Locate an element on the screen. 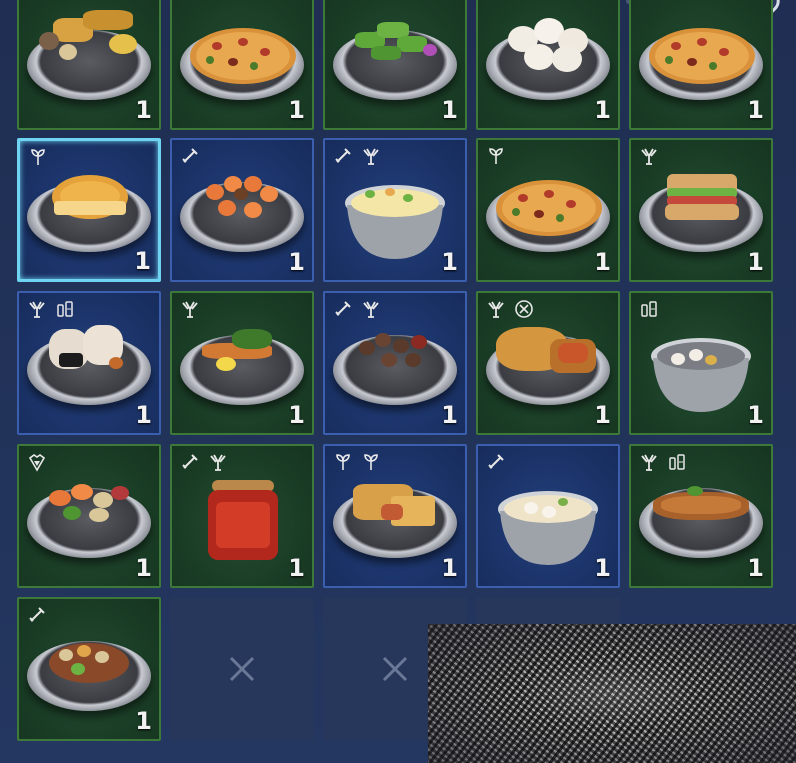  noise-overlay is located at coordinates (612, 693).